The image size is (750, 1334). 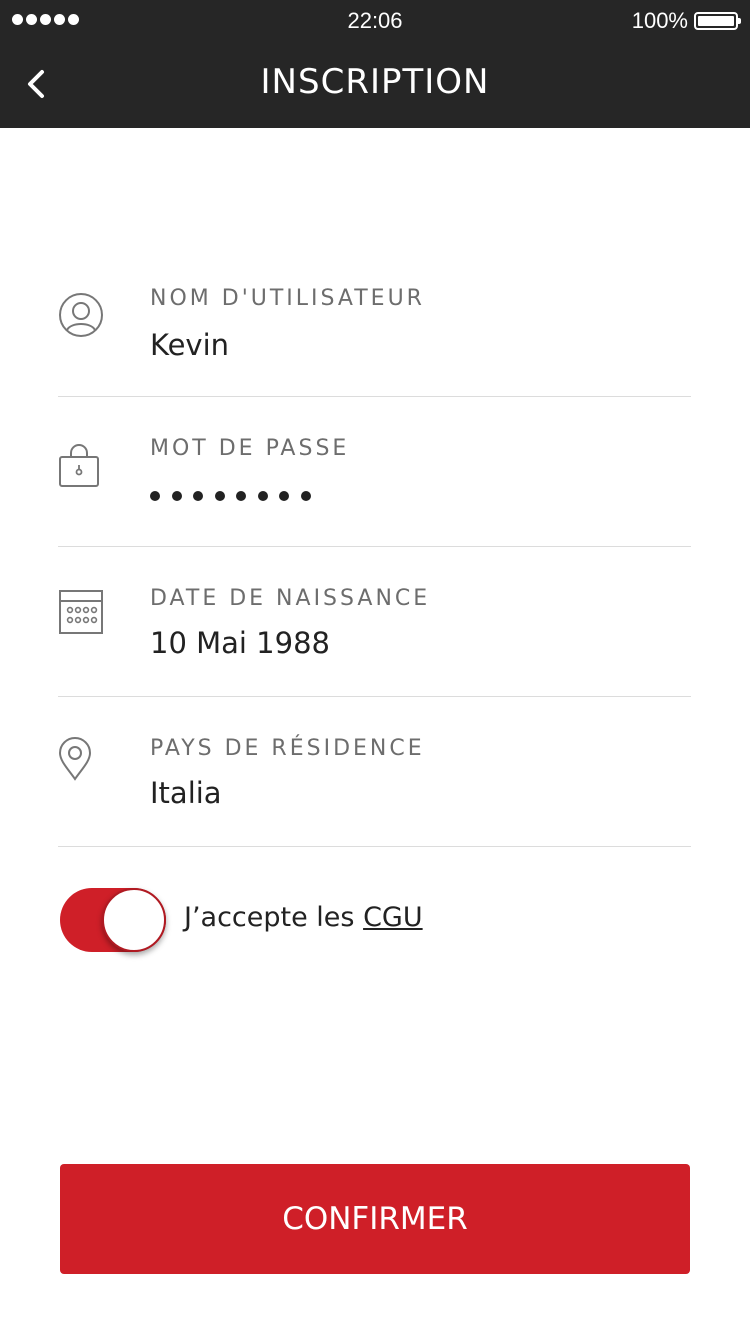 What do you see at coordinates (375, 1219) in the screenshot?
I see `confirm-button: CONFIRMER` at bounding box center [375, 1219].